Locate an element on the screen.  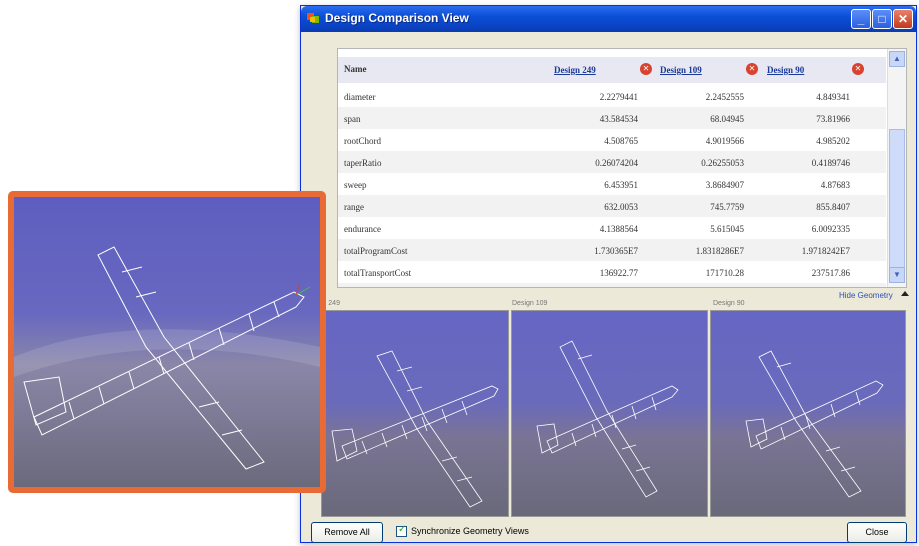
row-value: 6.453951 is located at coordinates (621, 185).